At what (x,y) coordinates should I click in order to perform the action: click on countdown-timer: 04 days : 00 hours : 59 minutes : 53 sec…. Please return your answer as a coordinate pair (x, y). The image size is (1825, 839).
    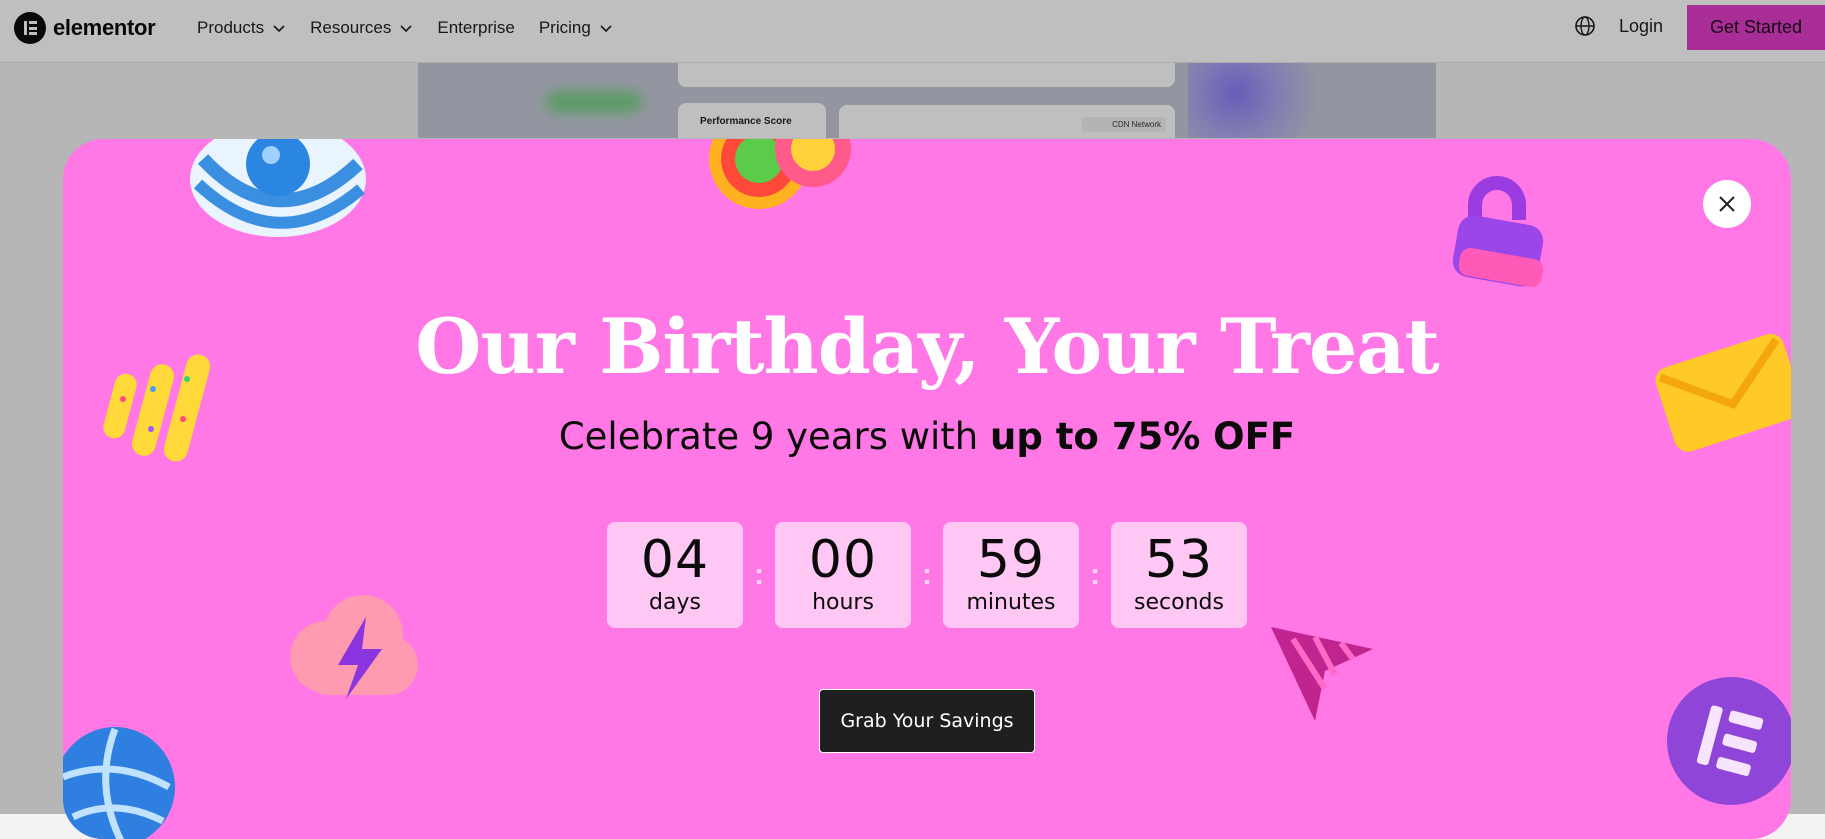
    Looking at the image, I should click on (927, 575).